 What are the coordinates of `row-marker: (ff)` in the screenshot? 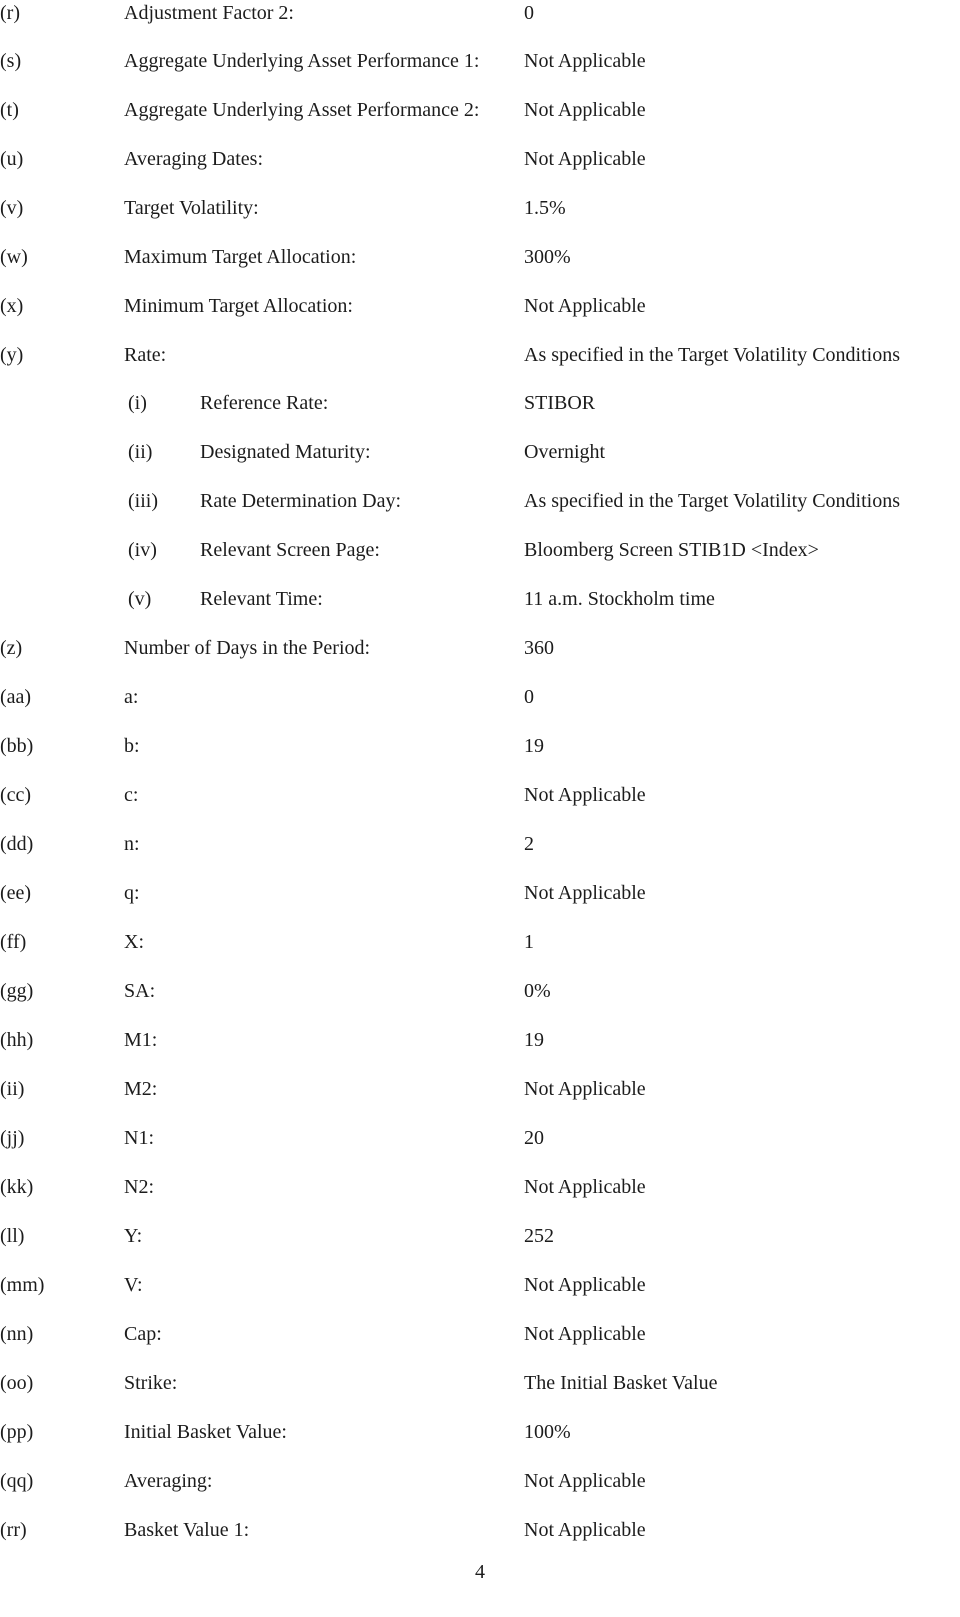 It's located at (13, 942).